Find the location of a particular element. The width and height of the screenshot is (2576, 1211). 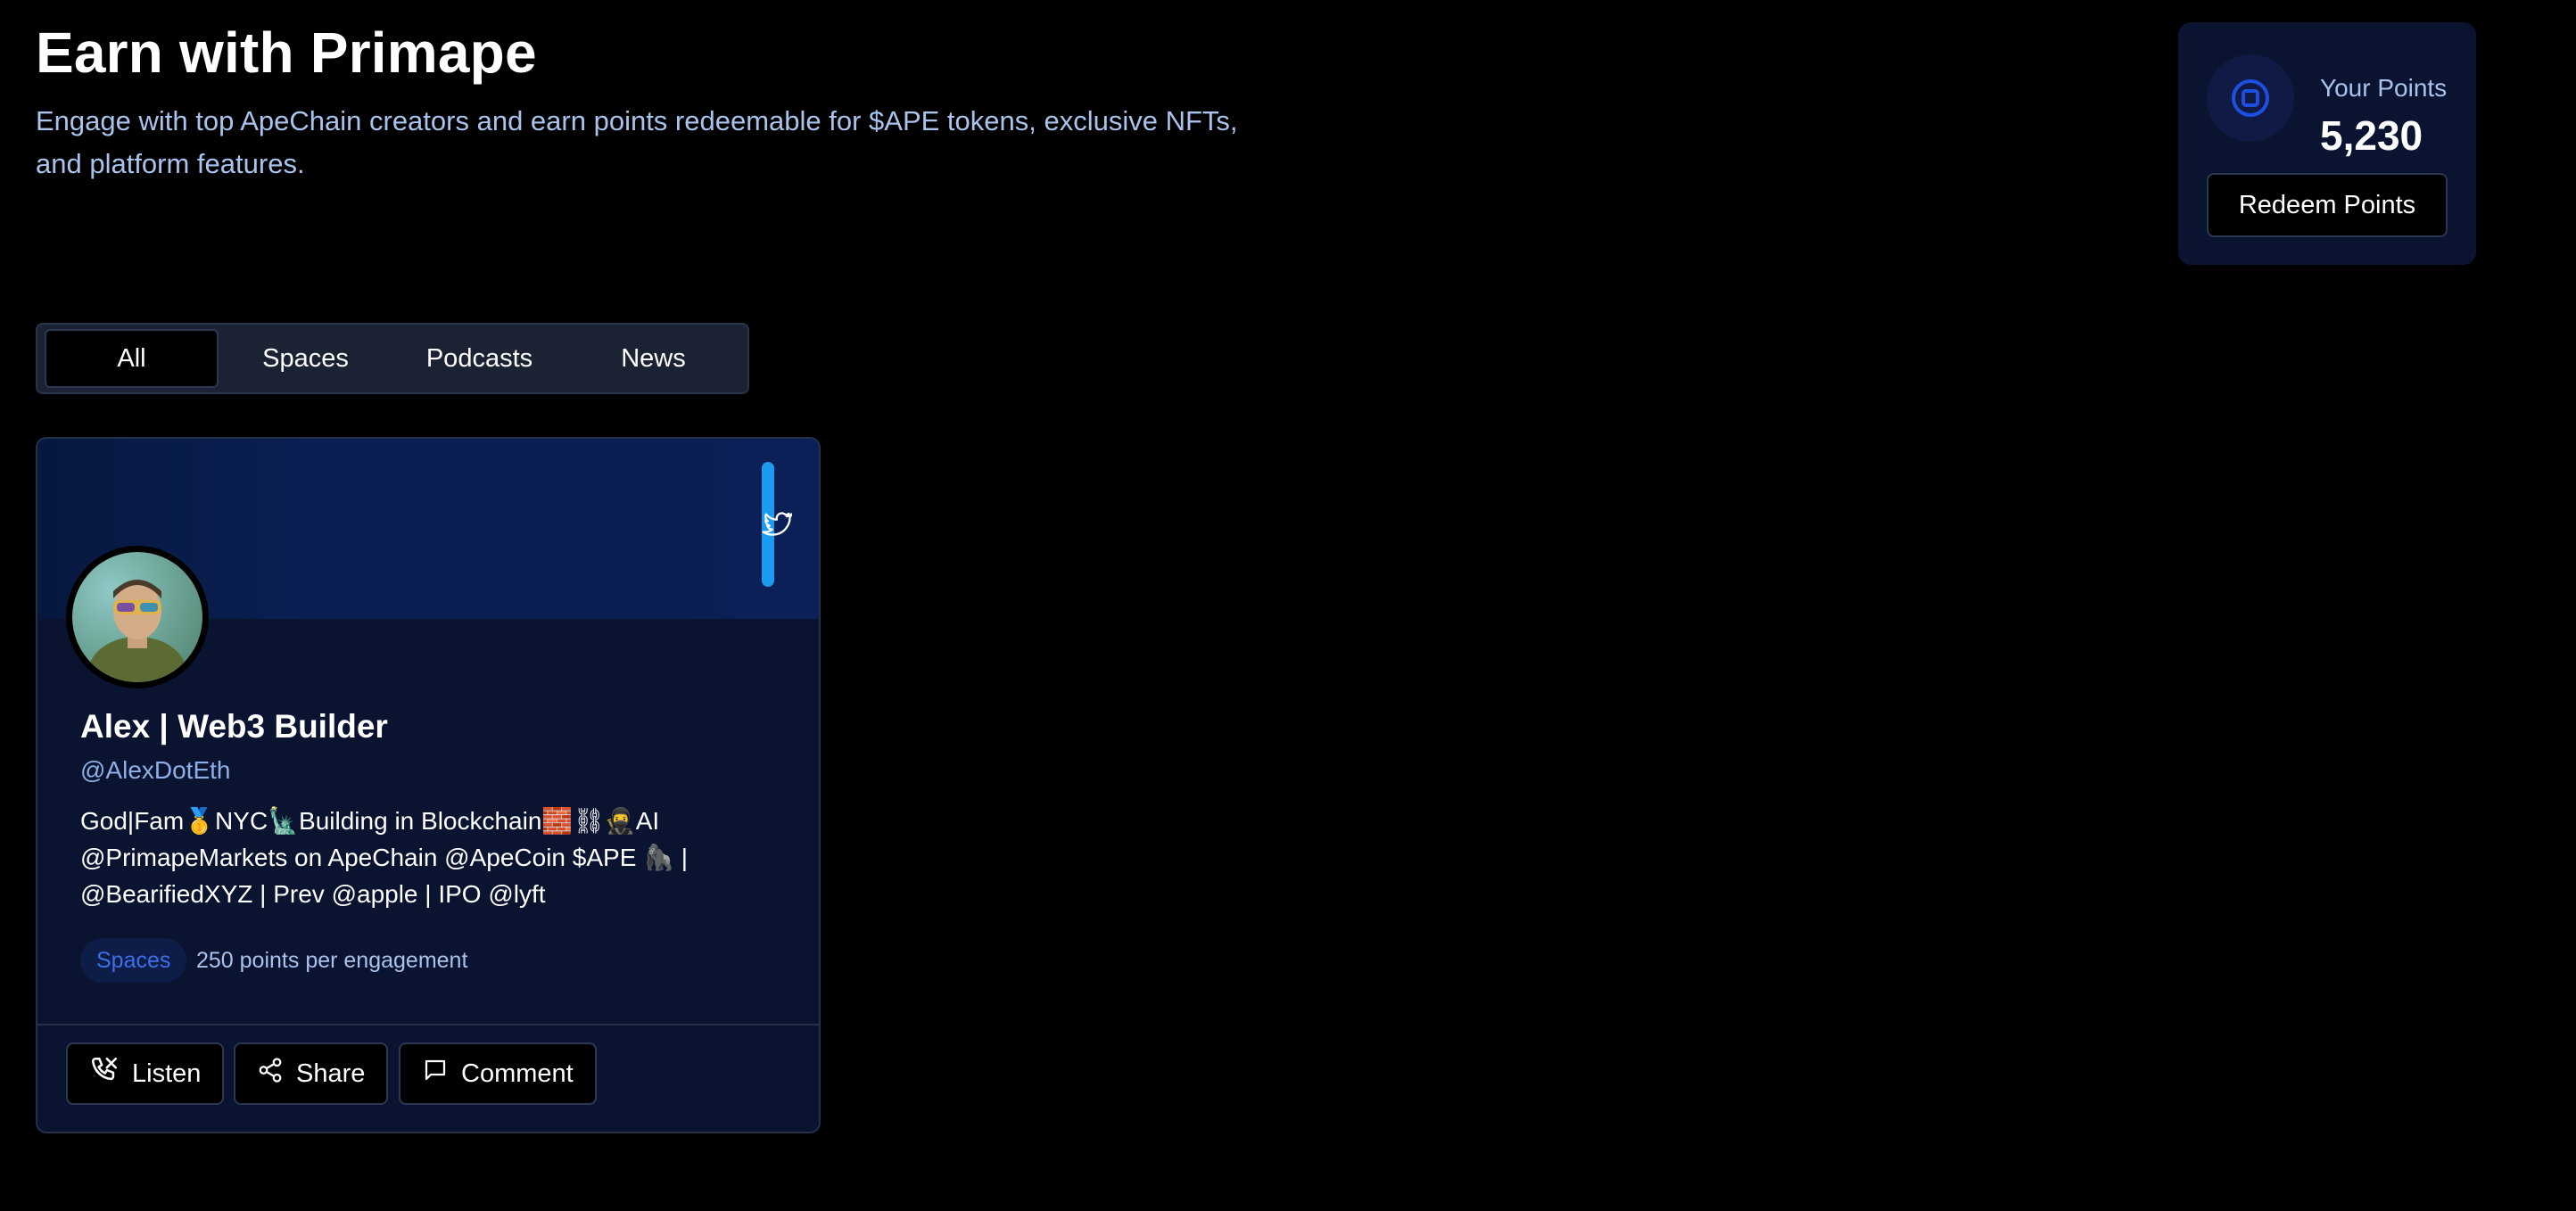

redeem-points-button: Redeem Points is located at coordinates (2327, 205).